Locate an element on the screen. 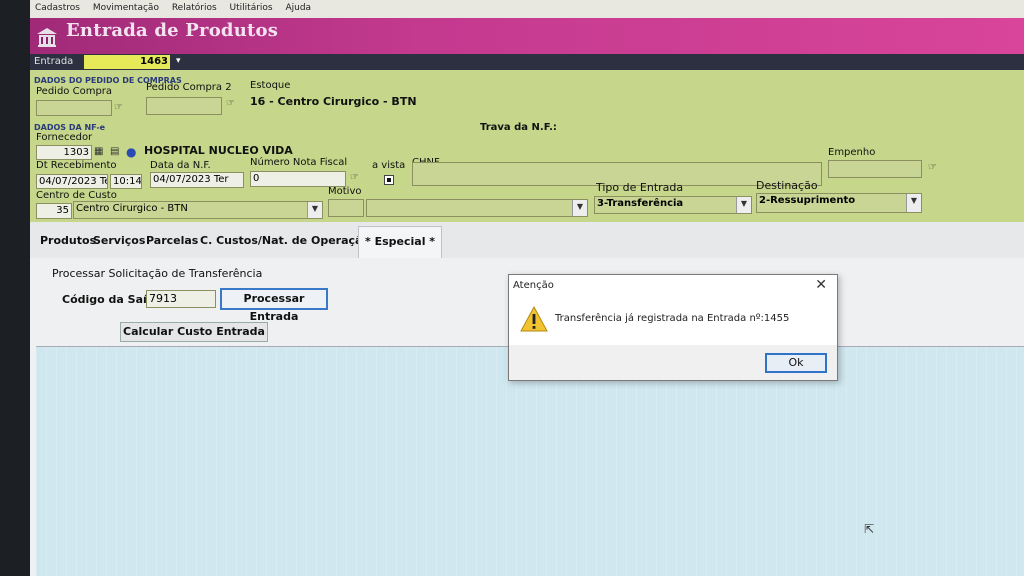 This screenshot has height=576, width=1024. codigo-saida-input: 7913 is located at coordinates (181, 299).